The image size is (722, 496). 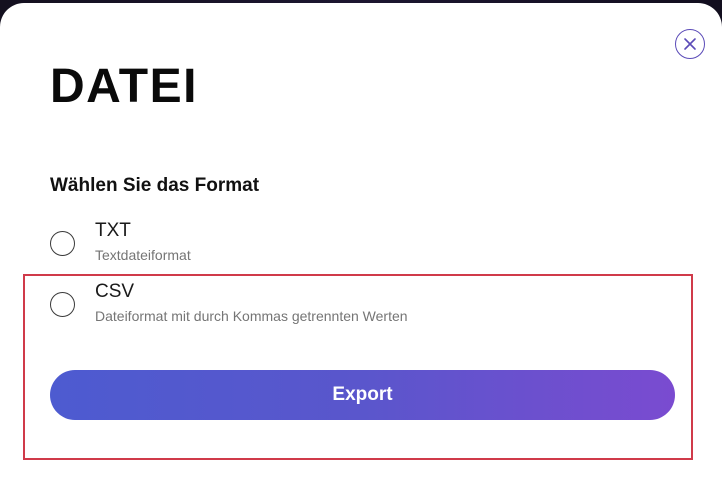 I want to click on dialog-title: DATEI, so click(x=124, y=86).